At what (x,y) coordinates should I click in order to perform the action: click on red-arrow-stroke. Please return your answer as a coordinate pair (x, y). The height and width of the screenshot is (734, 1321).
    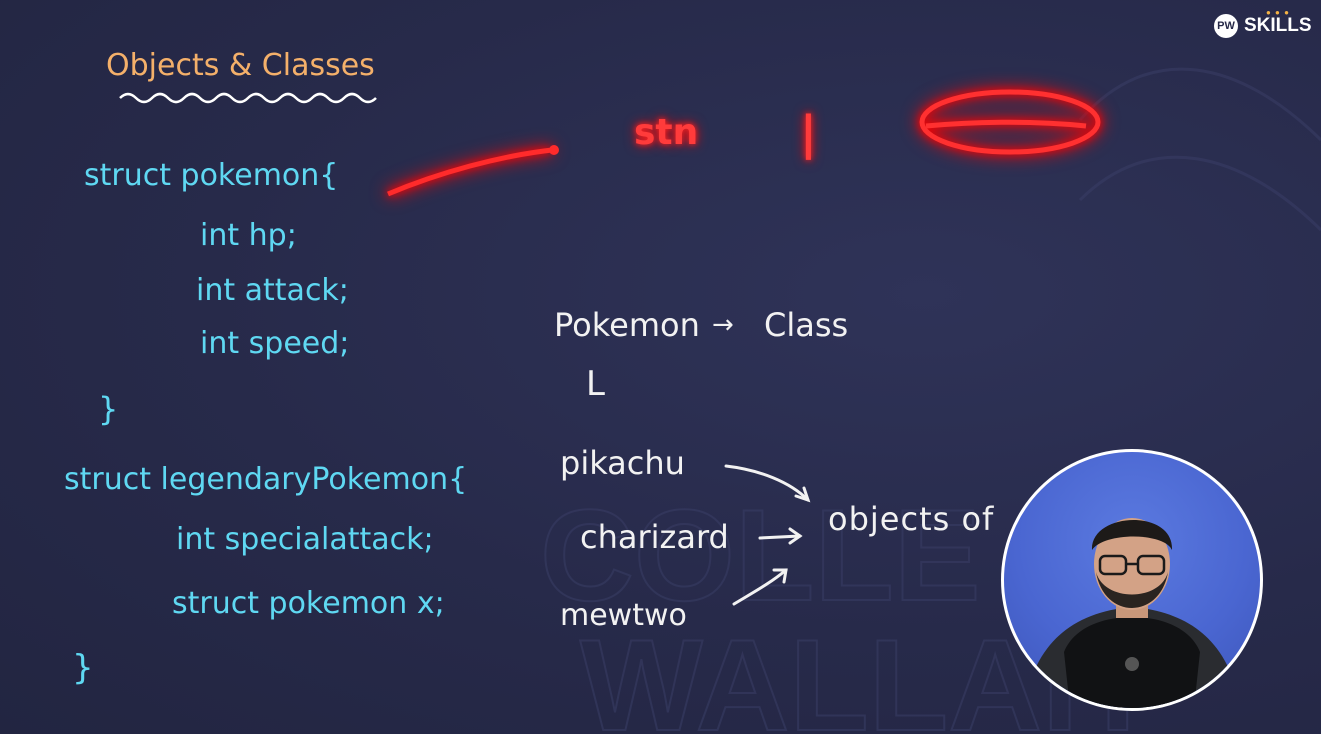
    Looking at the image, I should click on (473, 171).